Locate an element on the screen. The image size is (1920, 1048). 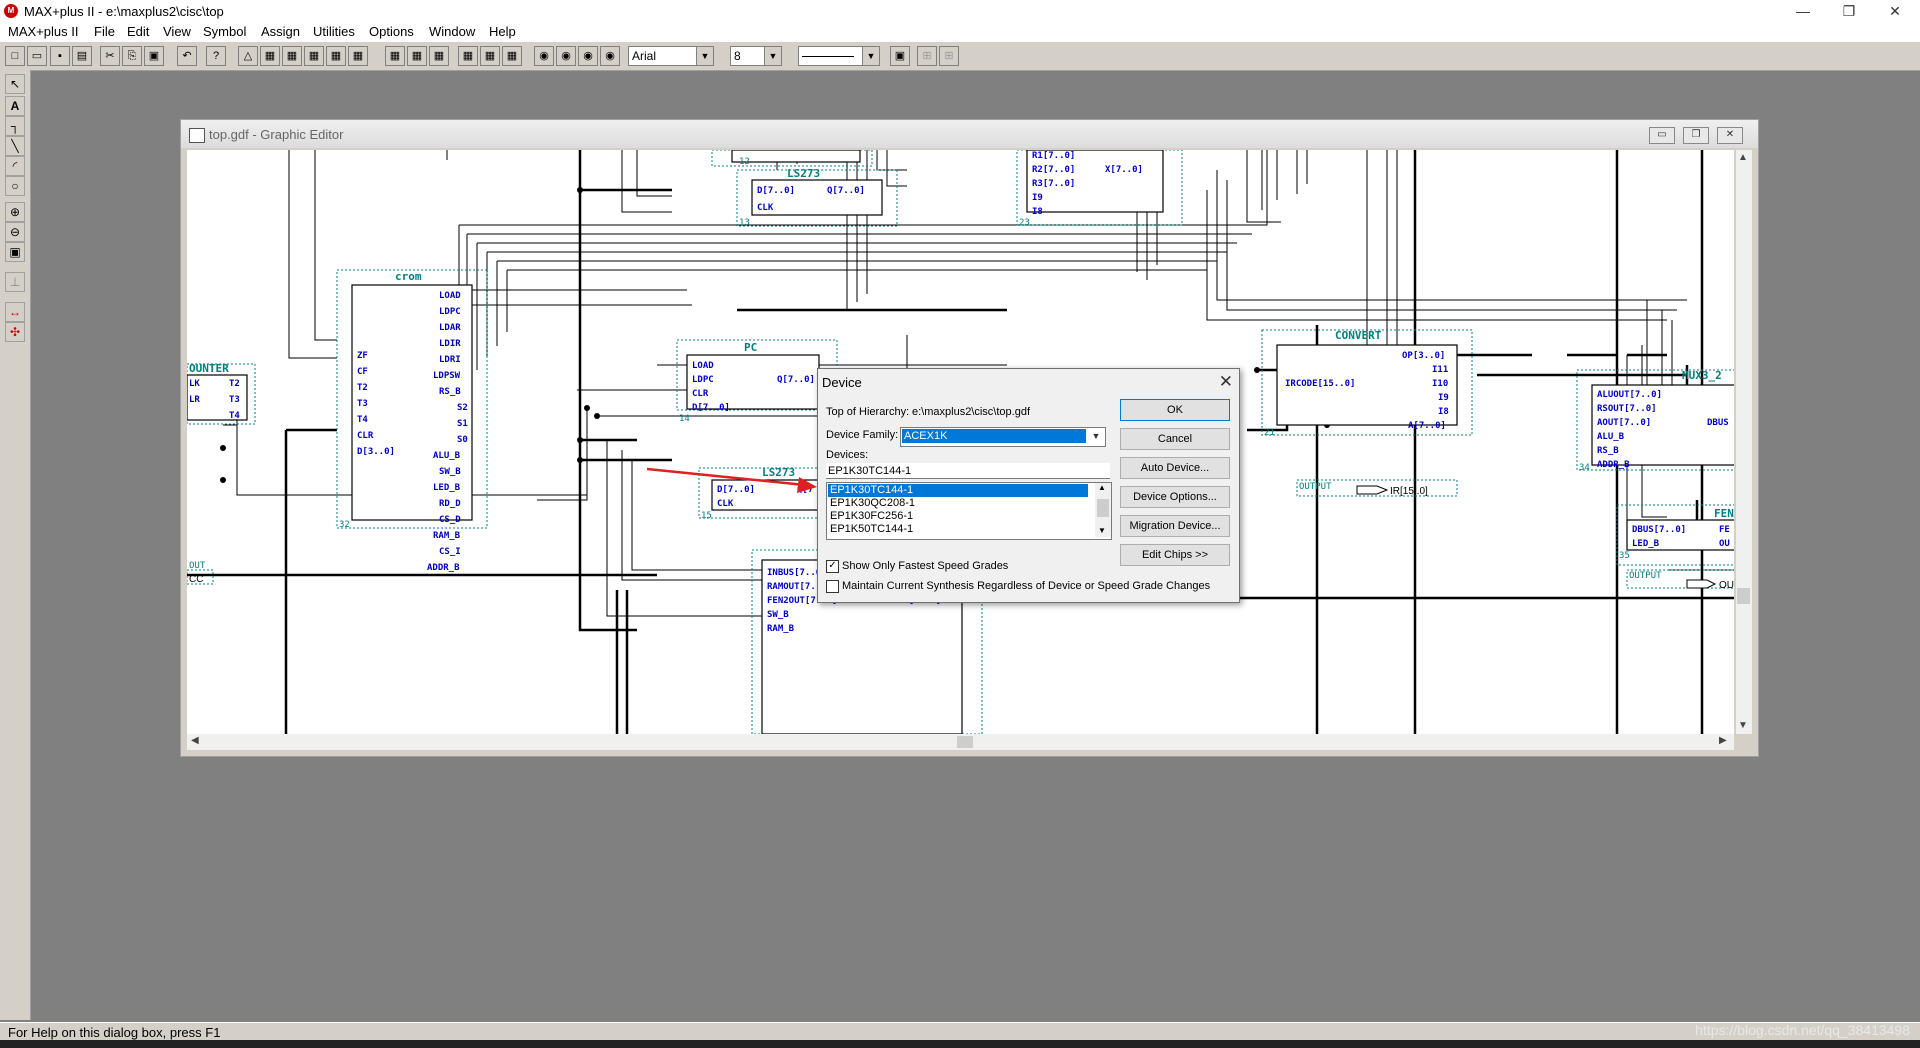
vertical-scrollbar: ▲ ▼ is located at coordinates (1744, 442).